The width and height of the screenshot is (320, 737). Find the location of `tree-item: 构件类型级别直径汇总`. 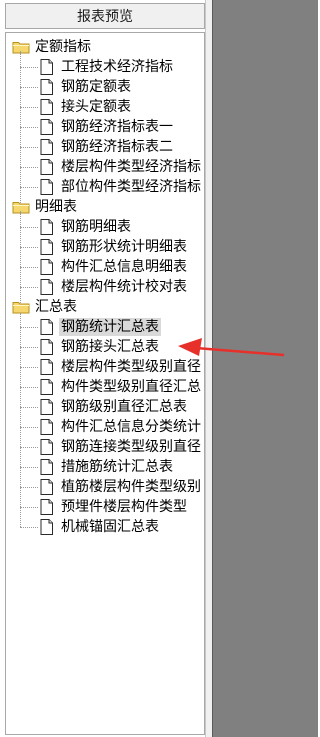

tree-item: 构件类型级别直径汇总 is located at coordinates (121, 387).